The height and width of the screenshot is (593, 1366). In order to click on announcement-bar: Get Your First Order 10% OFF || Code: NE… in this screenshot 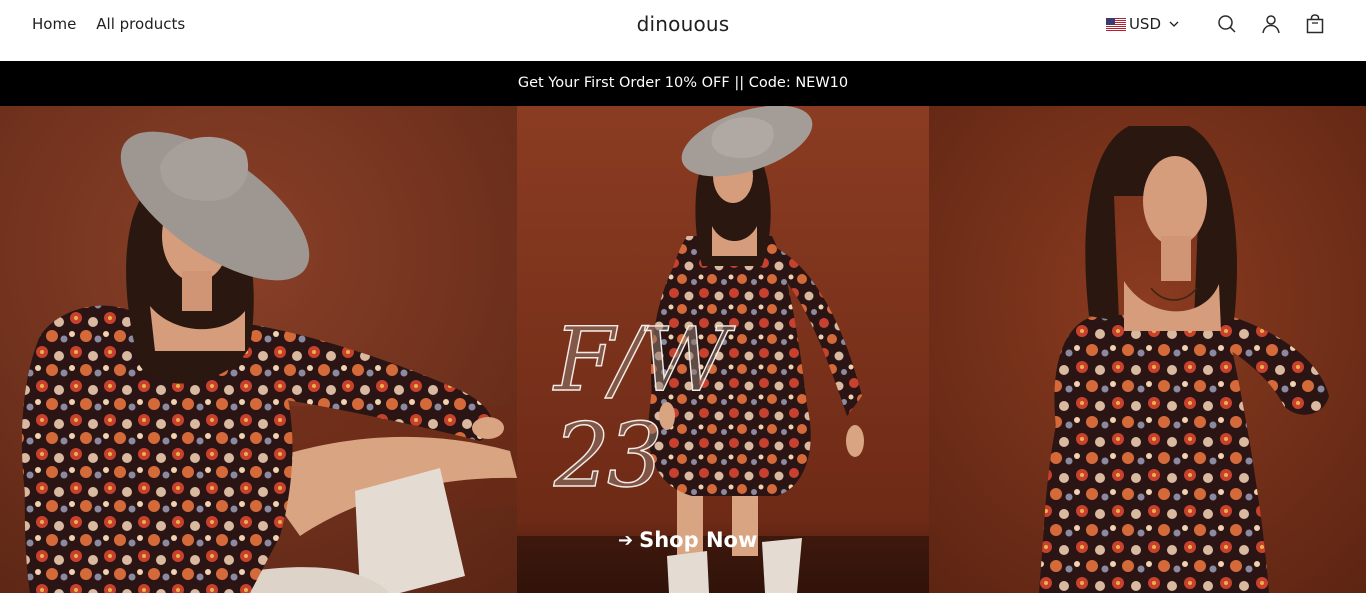, I will do `click(683, 83)`.